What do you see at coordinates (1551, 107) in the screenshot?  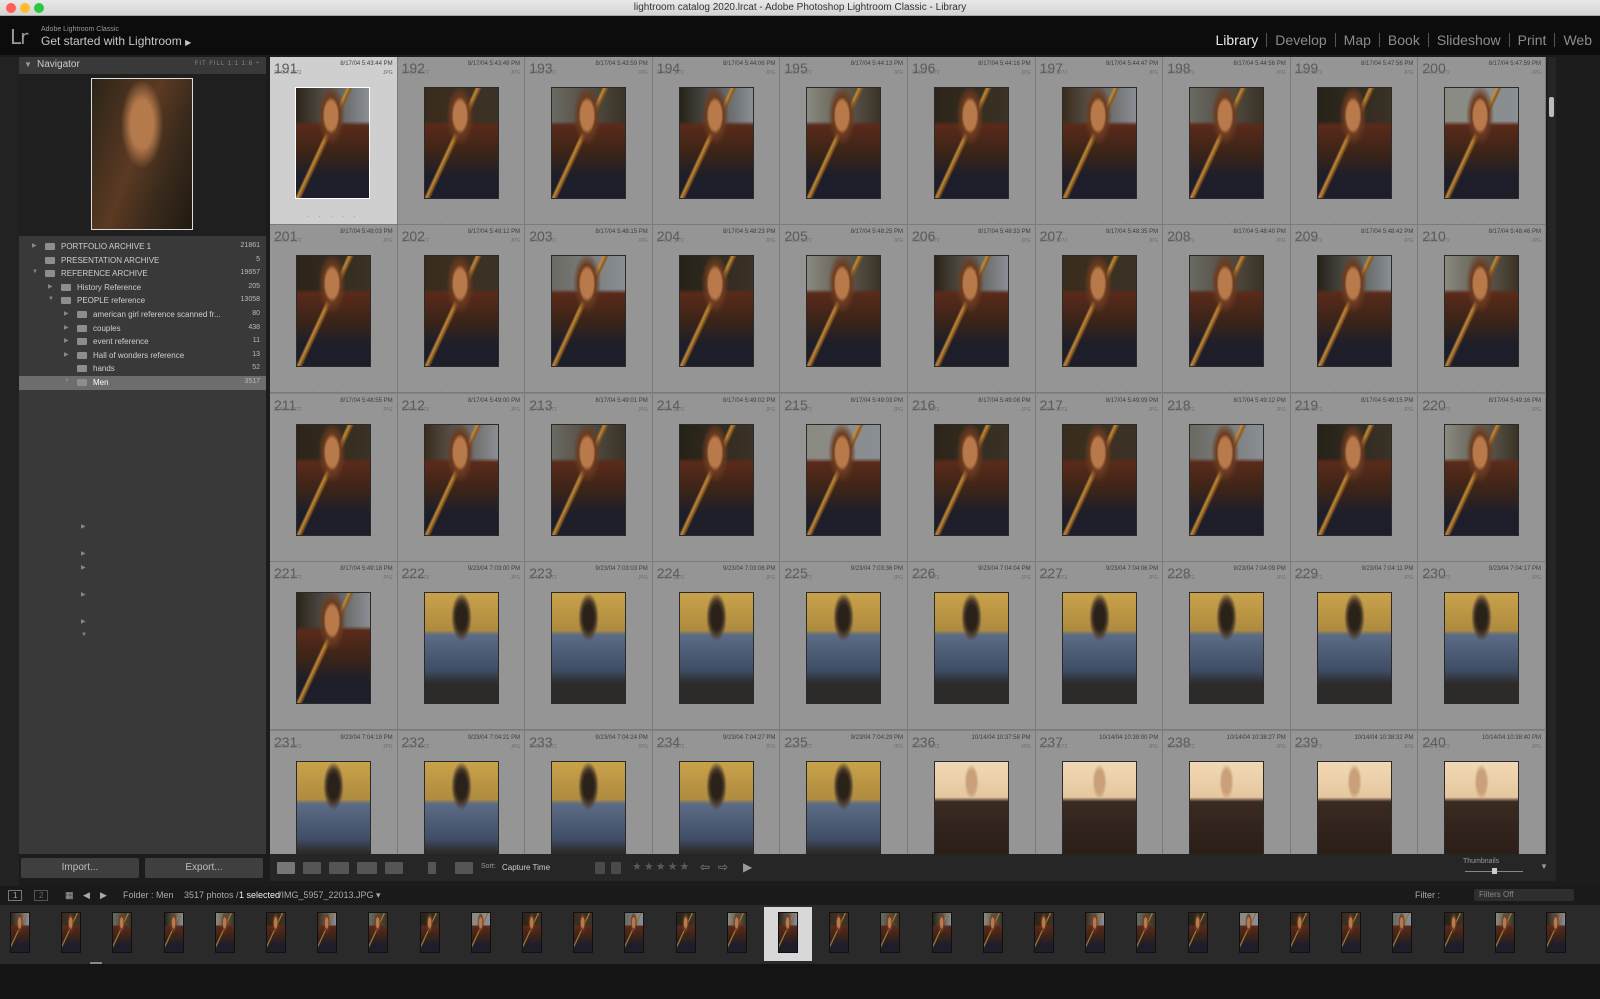 I see `scroll-thumb` at bounding box center [1551, 107].